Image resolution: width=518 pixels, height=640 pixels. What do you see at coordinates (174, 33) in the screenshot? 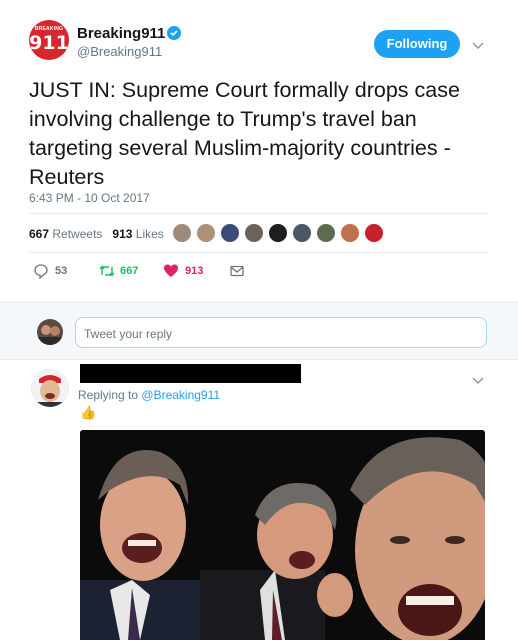
I see `verified-badge-icon` at bounding box center [174, 33].